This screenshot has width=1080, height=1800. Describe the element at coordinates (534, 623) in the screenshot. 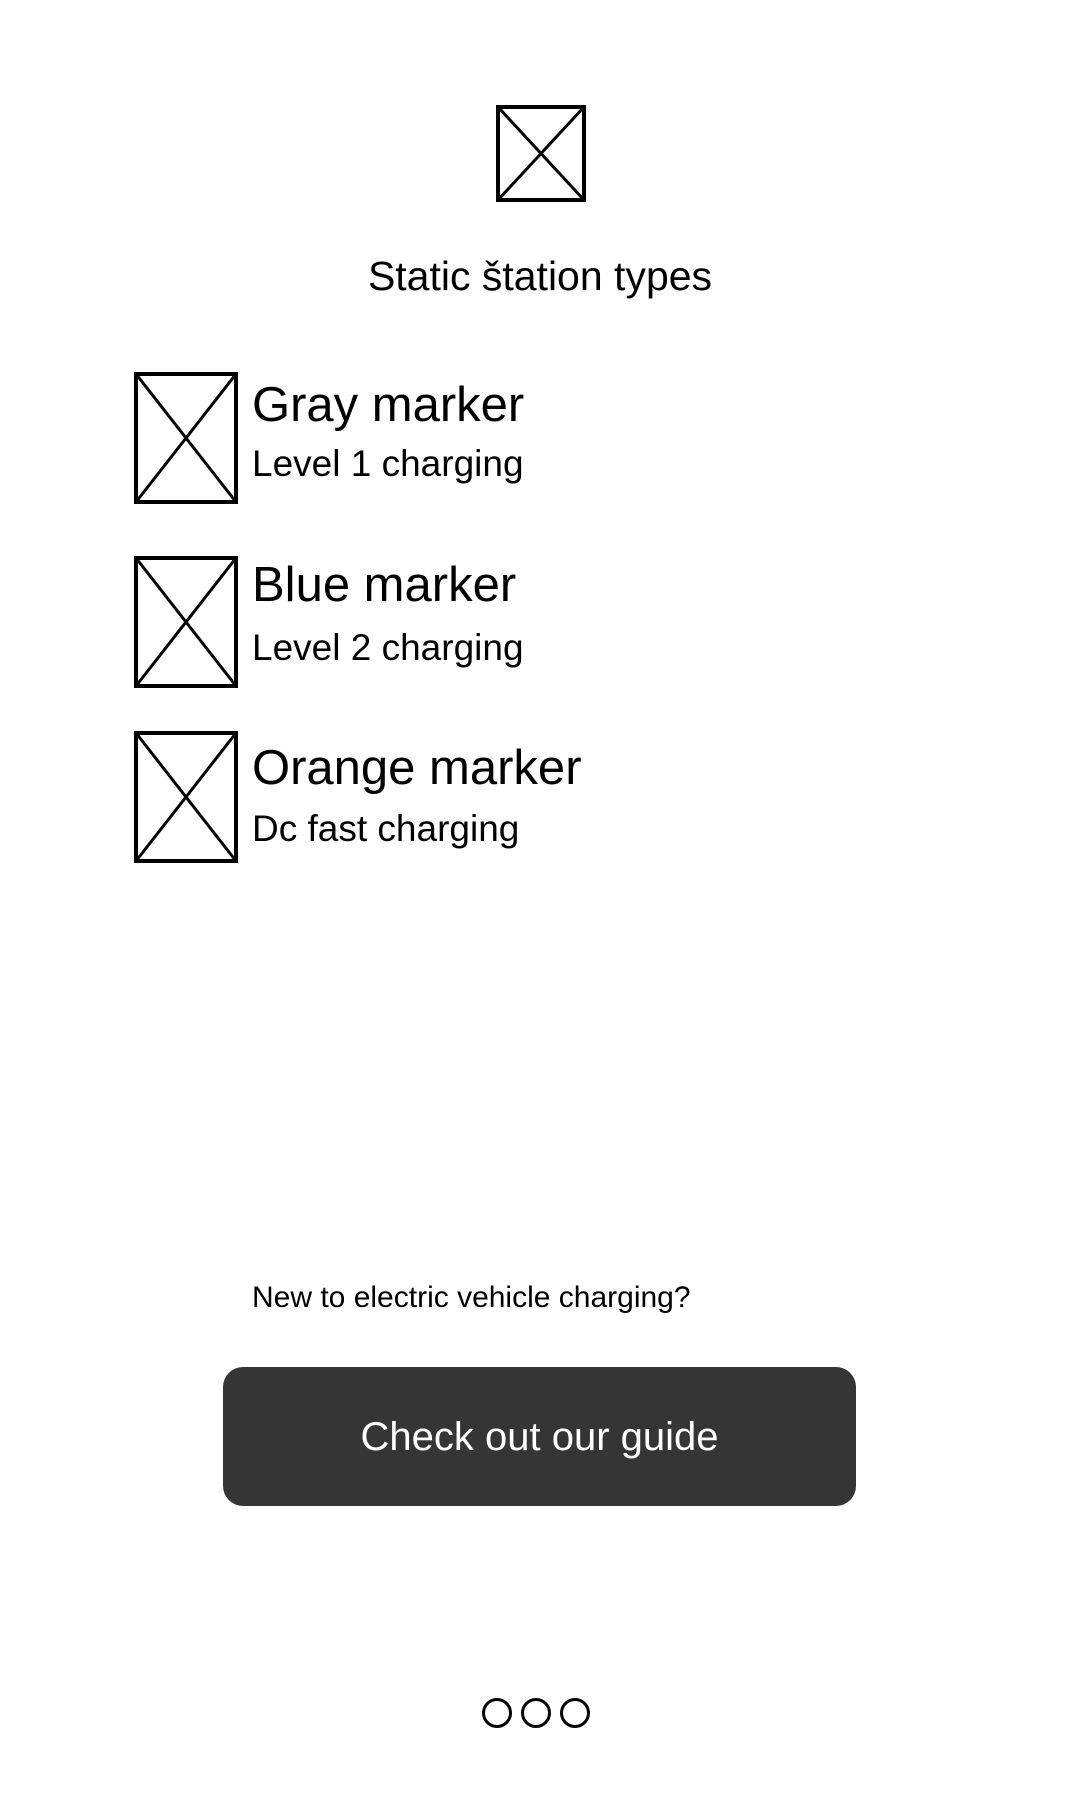

I see `marker-item-blue: Blue marker Level 2 charging` at that location.